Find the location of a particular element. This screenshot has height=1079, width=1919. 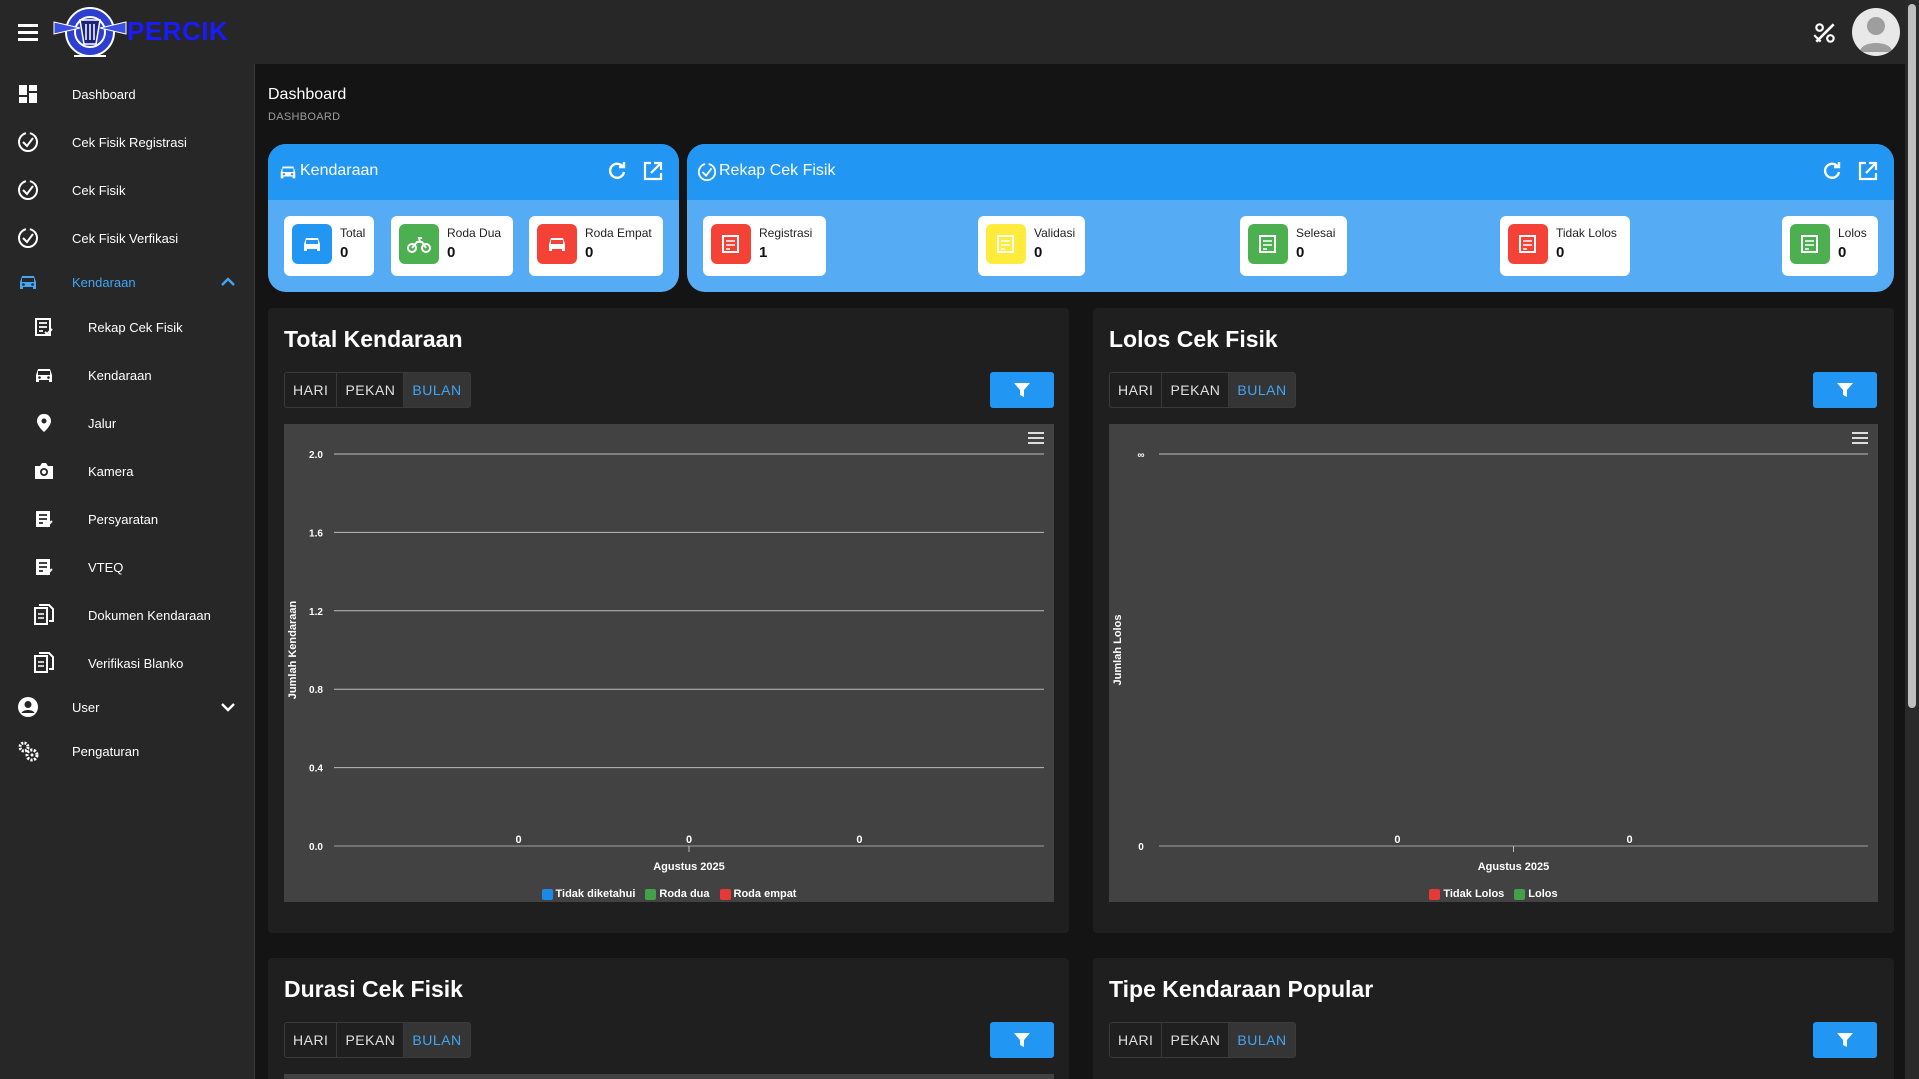

card-title: Rekap Cek Fisik is located at coordinates (777, 170).